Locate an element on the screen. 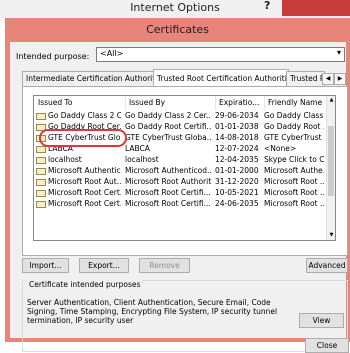 Image resolution: width=350 pixels, height=353 pixels. intended-purpose-label: Intended purpose: is located at coordinates (53, 56).